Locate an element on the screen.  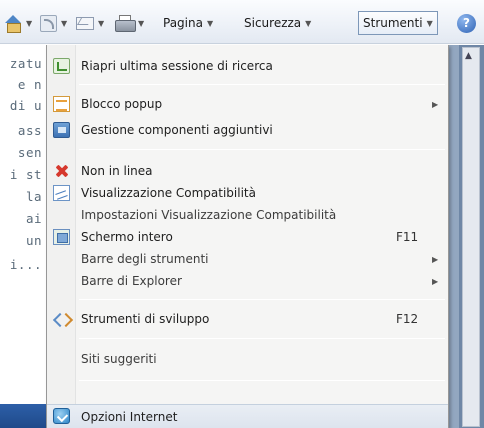
internet-options-icon is located at coordinates (61, 416).